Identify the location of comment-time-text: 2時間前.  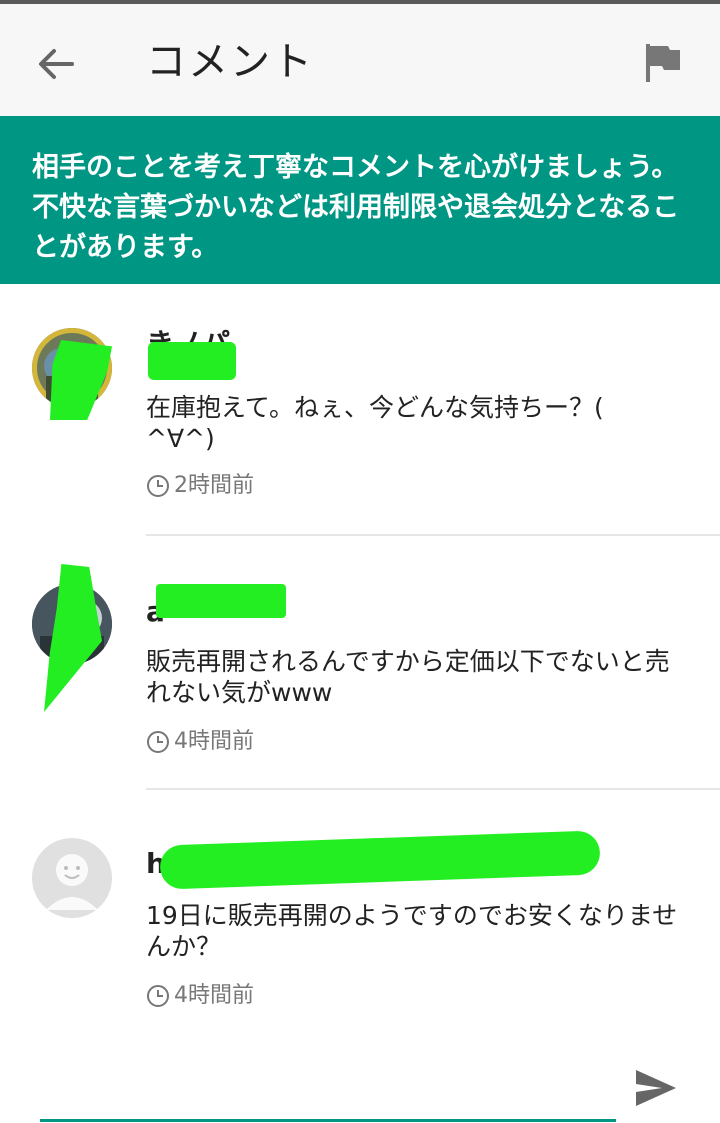
(214, 485).